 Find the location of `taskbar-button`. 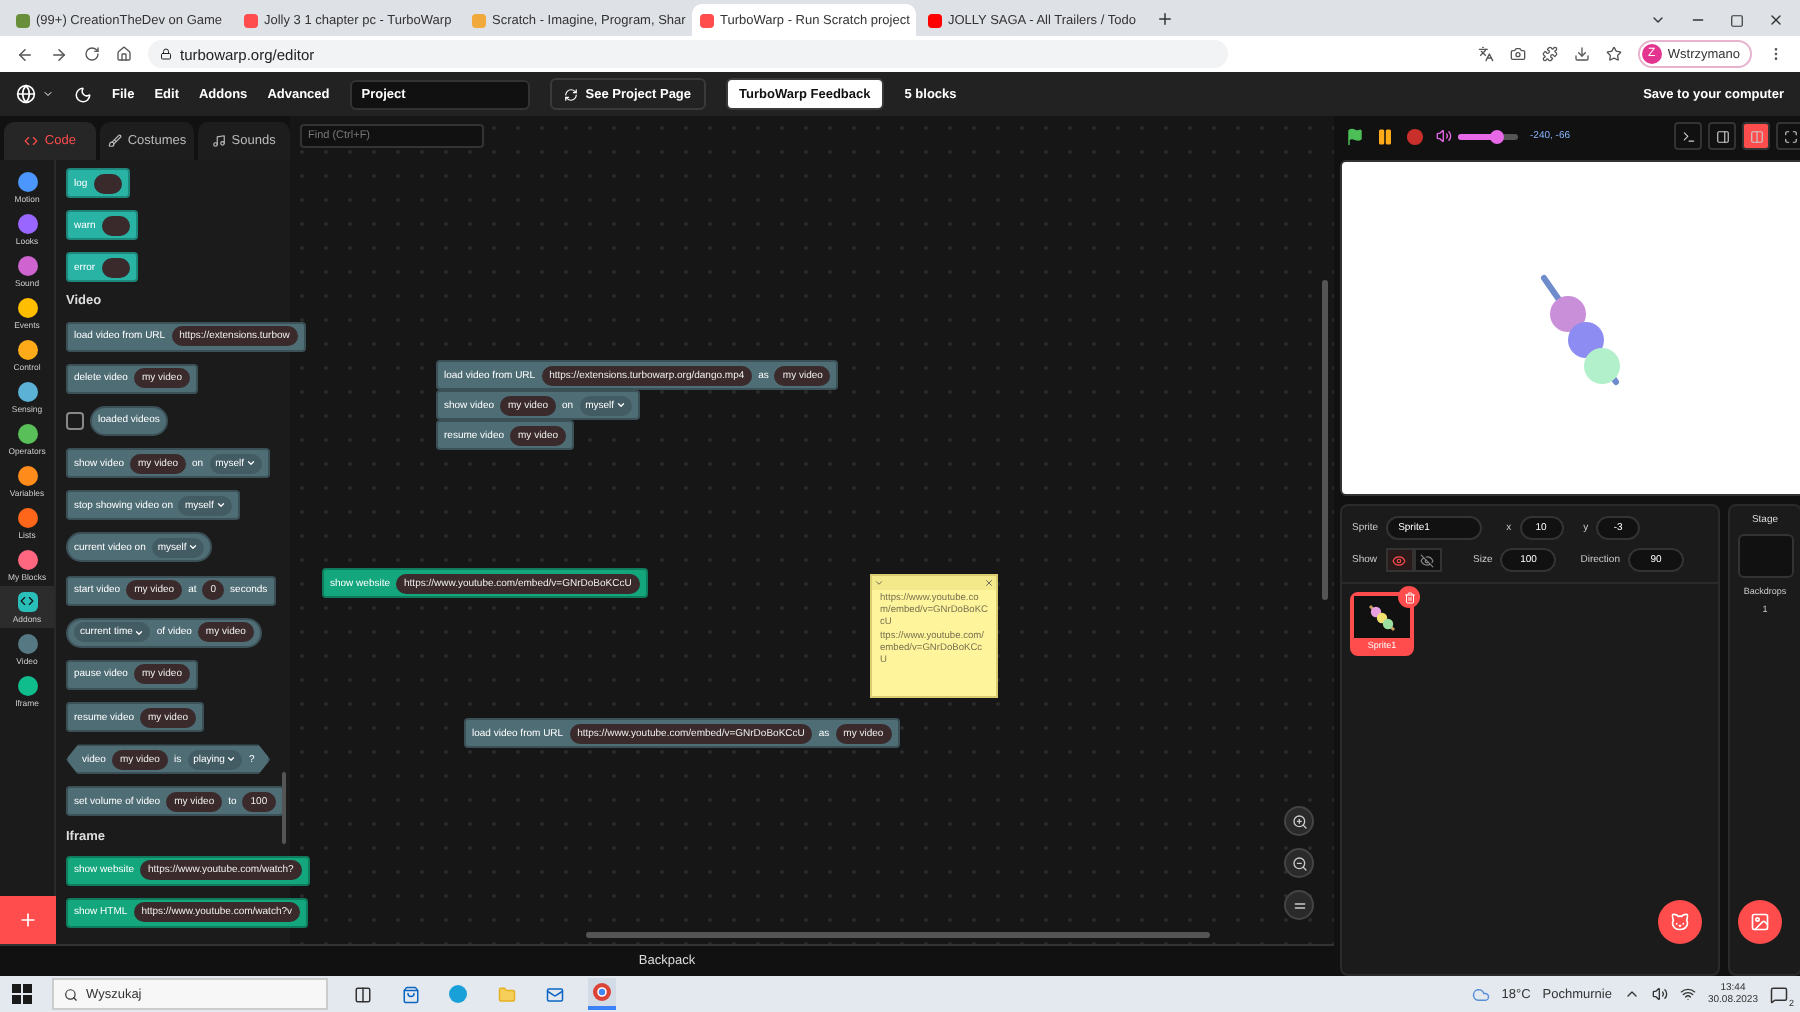

taskbar-button is located at coordinates (602, 994).